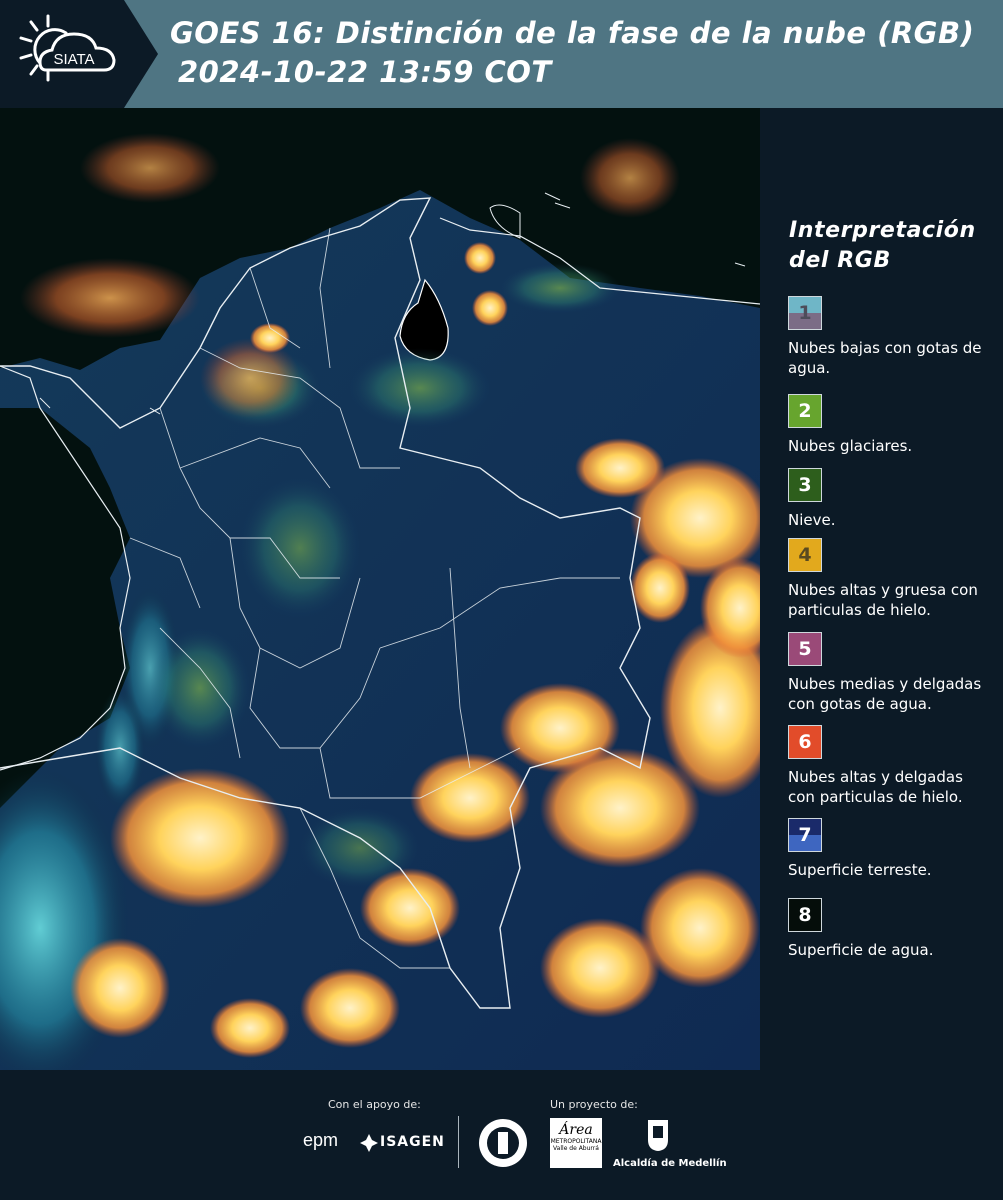 The height and width of the screenshot is (1200, 1003). I want to click on legend-title-line2: del RGB, so click(840, 260).